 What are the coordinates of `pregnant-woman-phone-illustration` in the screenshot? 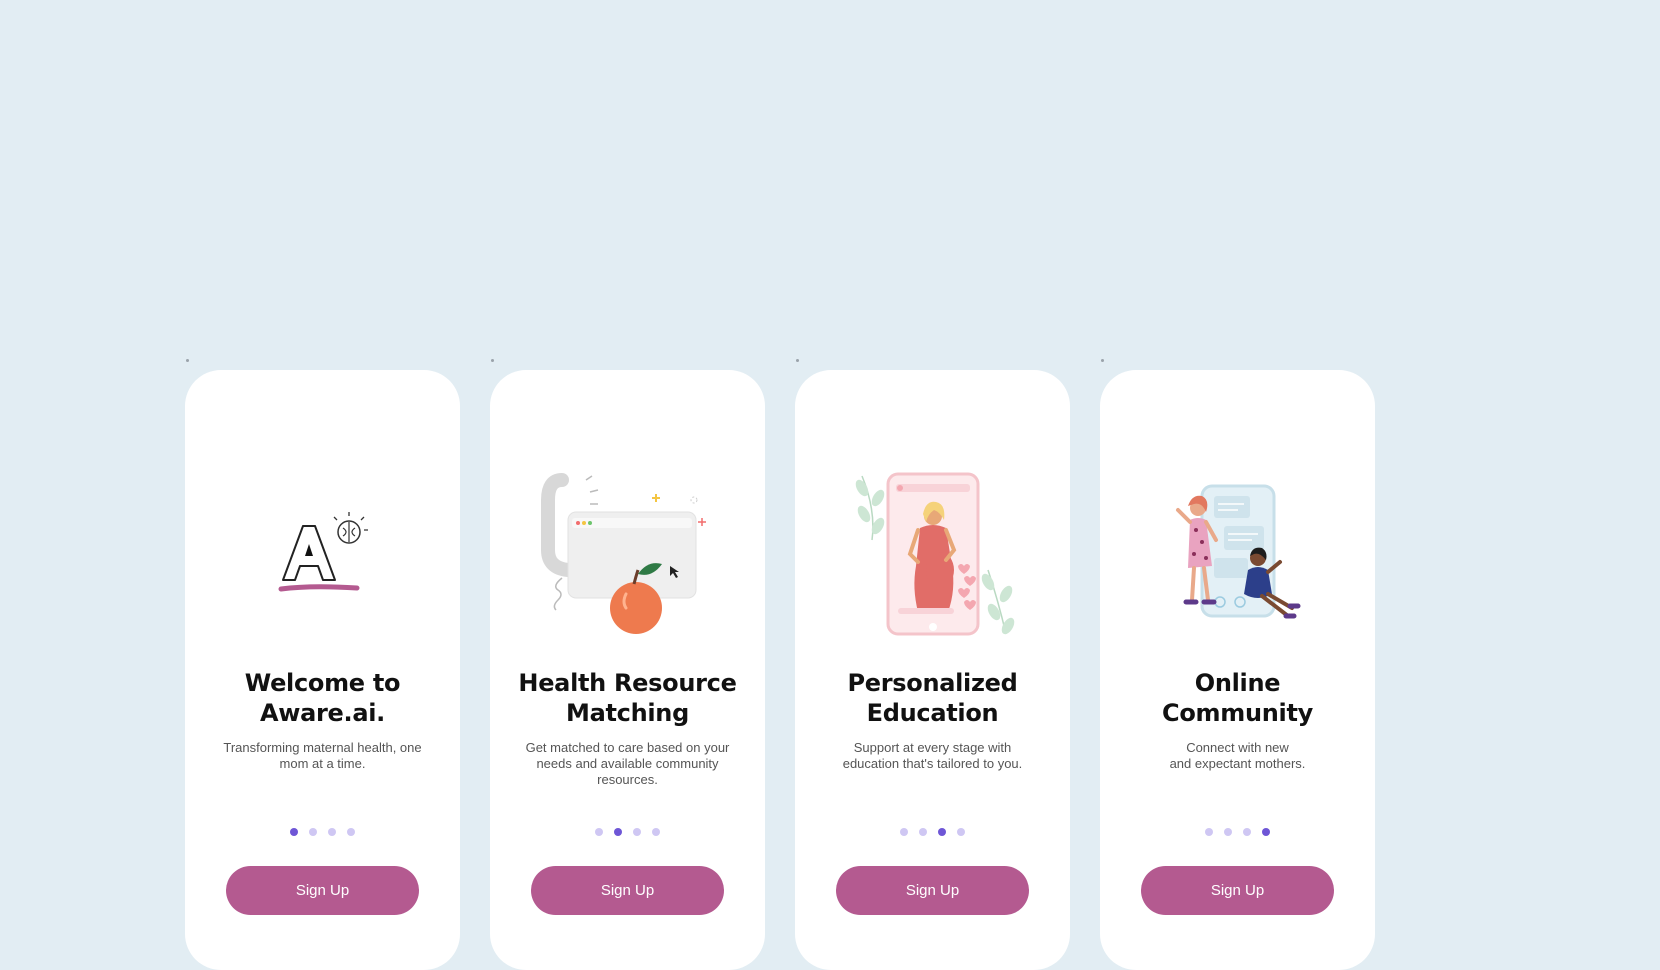 It's located at (932, 555).